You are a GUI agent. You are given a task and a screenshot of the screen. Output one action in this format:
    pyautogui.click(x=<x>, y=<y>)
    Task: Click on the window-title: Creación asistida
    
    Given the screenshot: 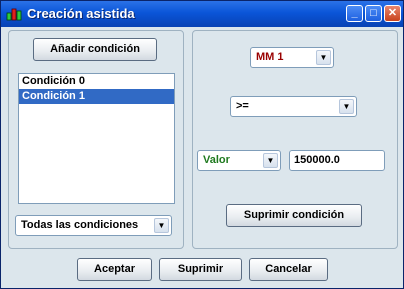 What is the action you would take?
    pyautogui.click(x=81, y=13)
    